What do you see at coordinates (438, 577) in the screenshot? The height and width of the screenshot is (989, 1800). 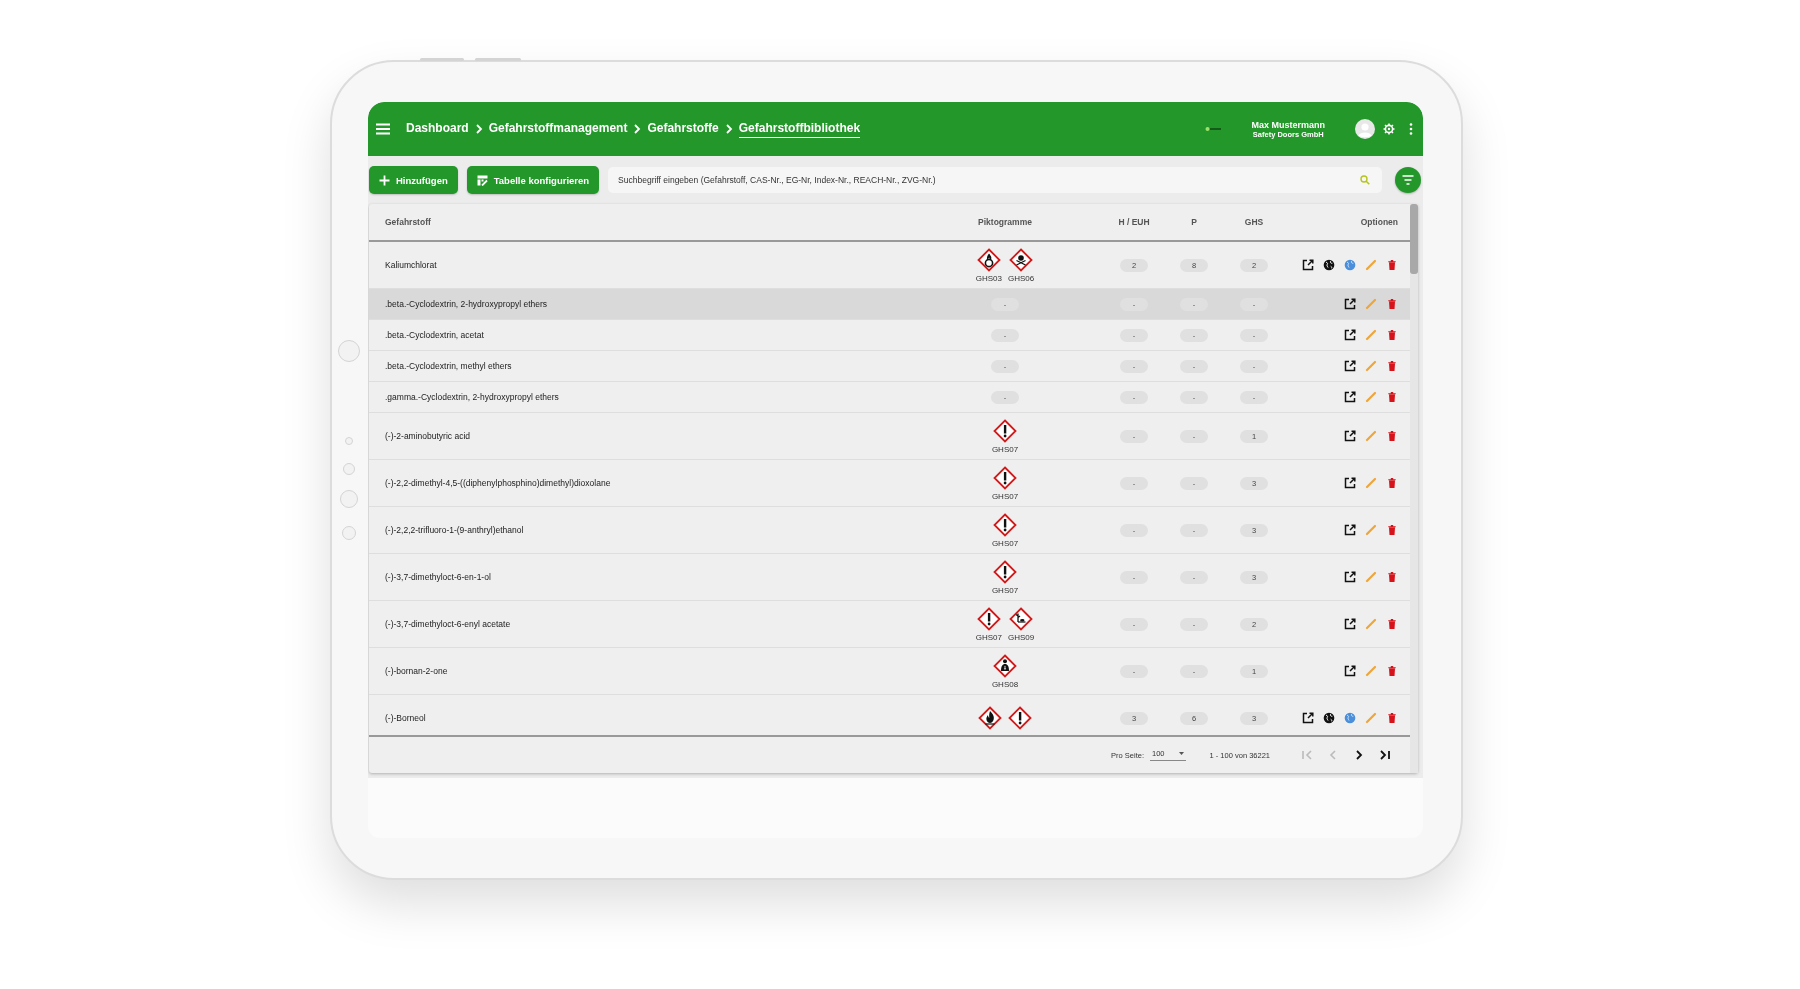 I see `substance-name: (-)-3,7-dimethyloct-6-en-1-ol` at bounding box center [438, 577].